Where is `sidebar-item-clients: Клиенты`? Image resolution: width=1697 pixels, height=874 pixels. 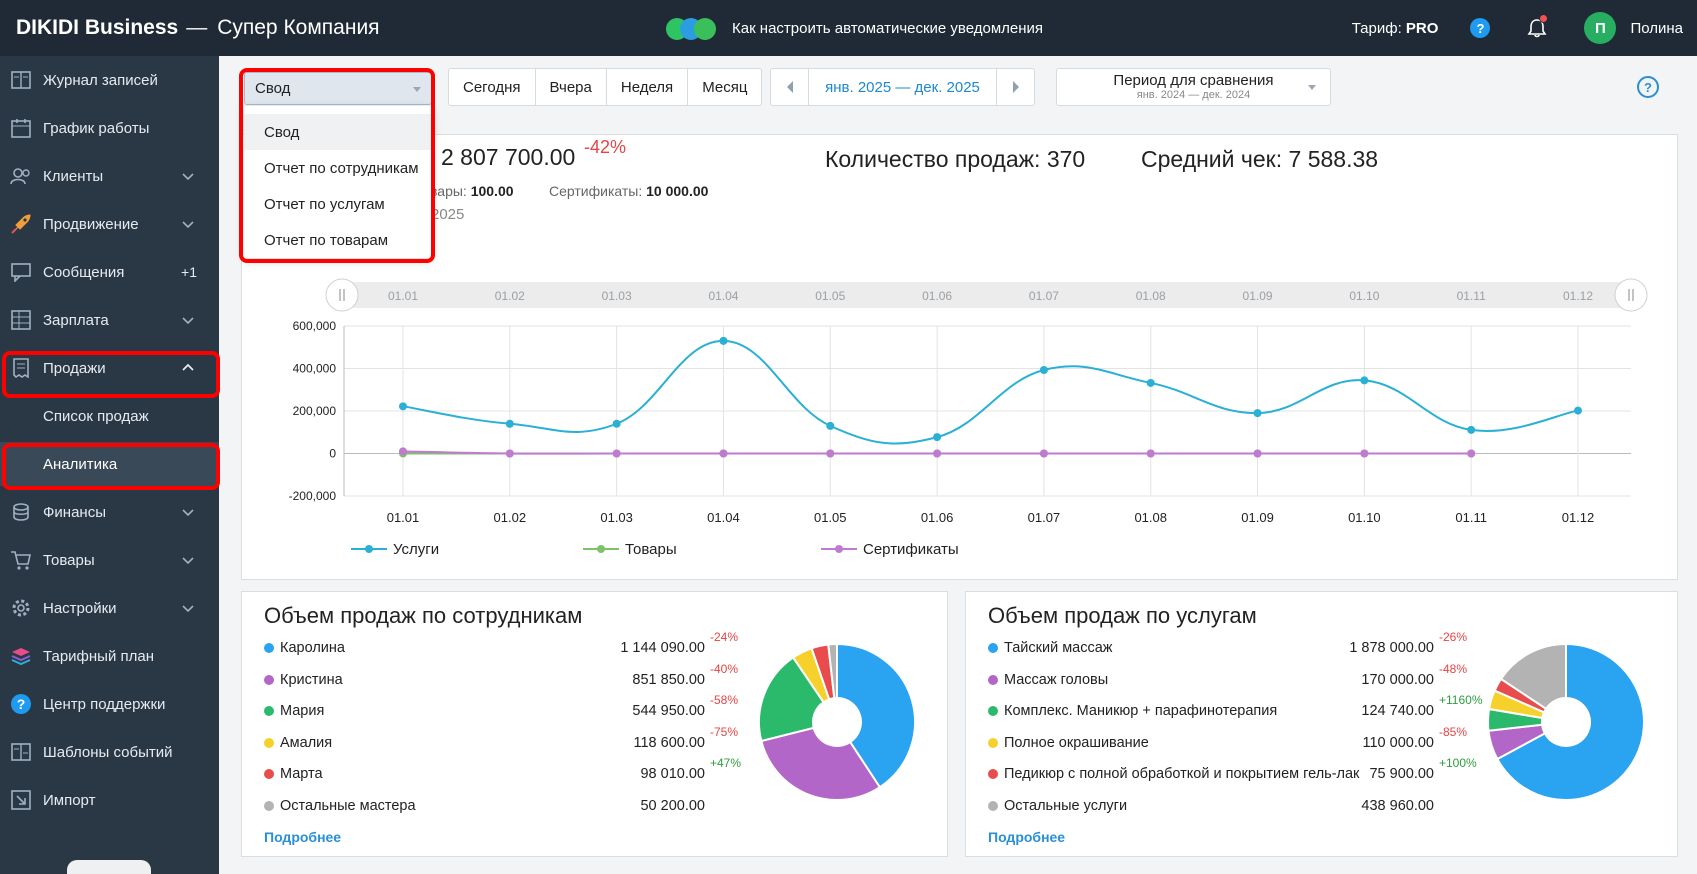
sidebar-item-clients: Клиенты is located at coordinates (109, 176).